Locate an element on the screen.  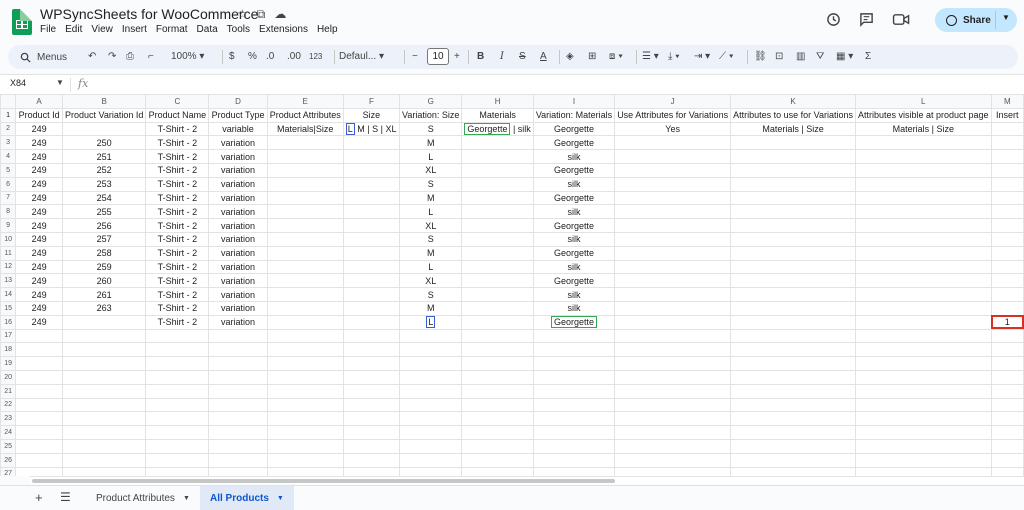
cell: 252 is located at coordinates (104, 170).